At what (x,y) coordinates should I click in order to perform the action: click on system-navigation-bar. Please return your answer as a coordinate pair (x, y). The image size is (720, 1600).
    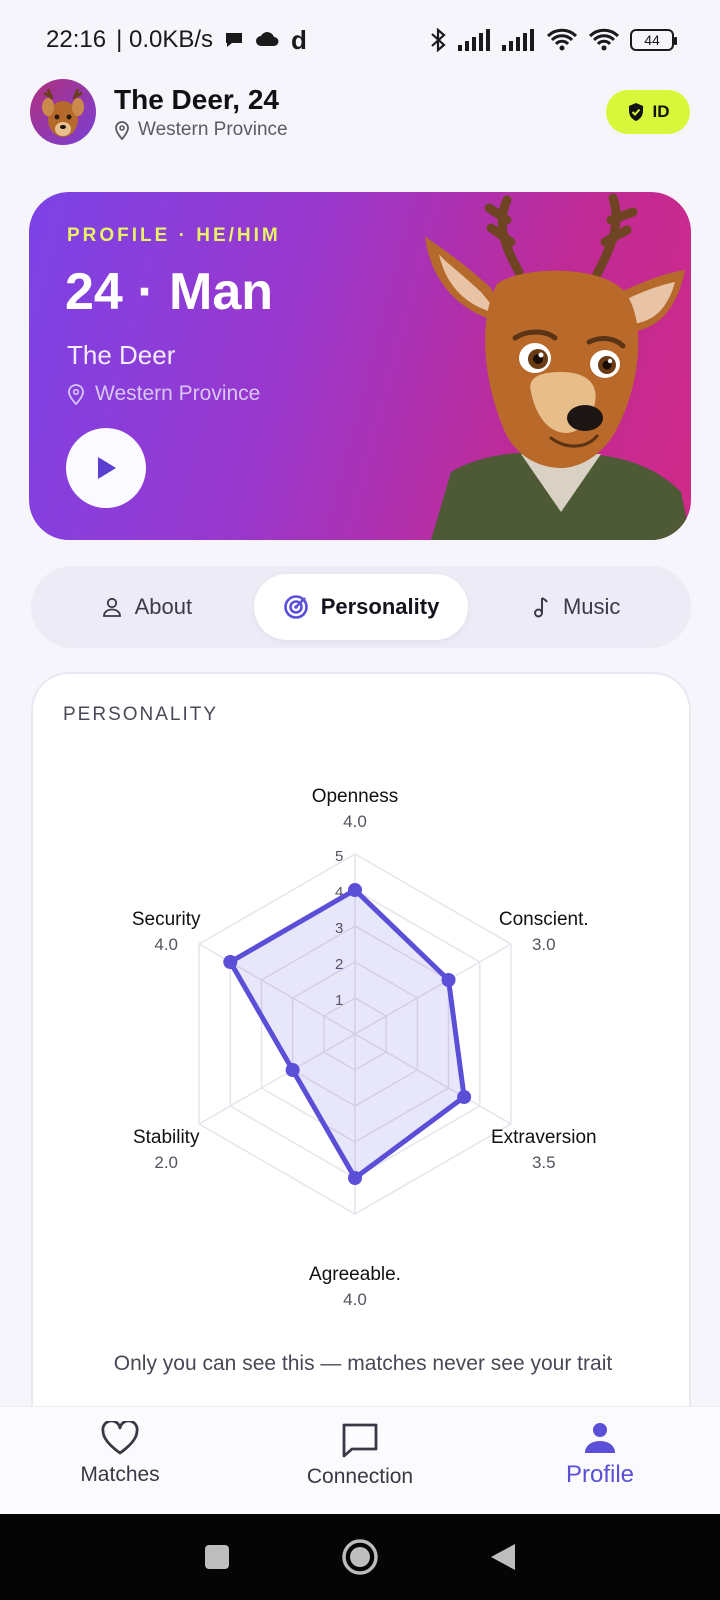
    Looking at the image, I should click on (360, 1557).